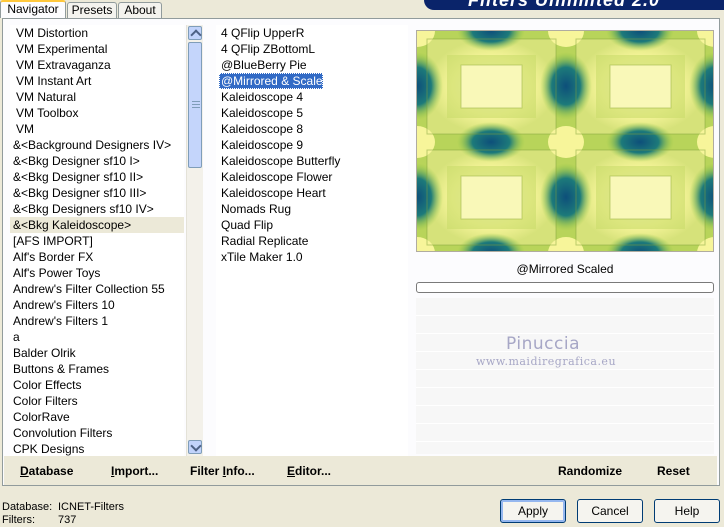  What do you see at coordinates (313, 257) in the screenshot?
I see `filter-item: xTile Maker 1.0` at bounding box center [313, 257].